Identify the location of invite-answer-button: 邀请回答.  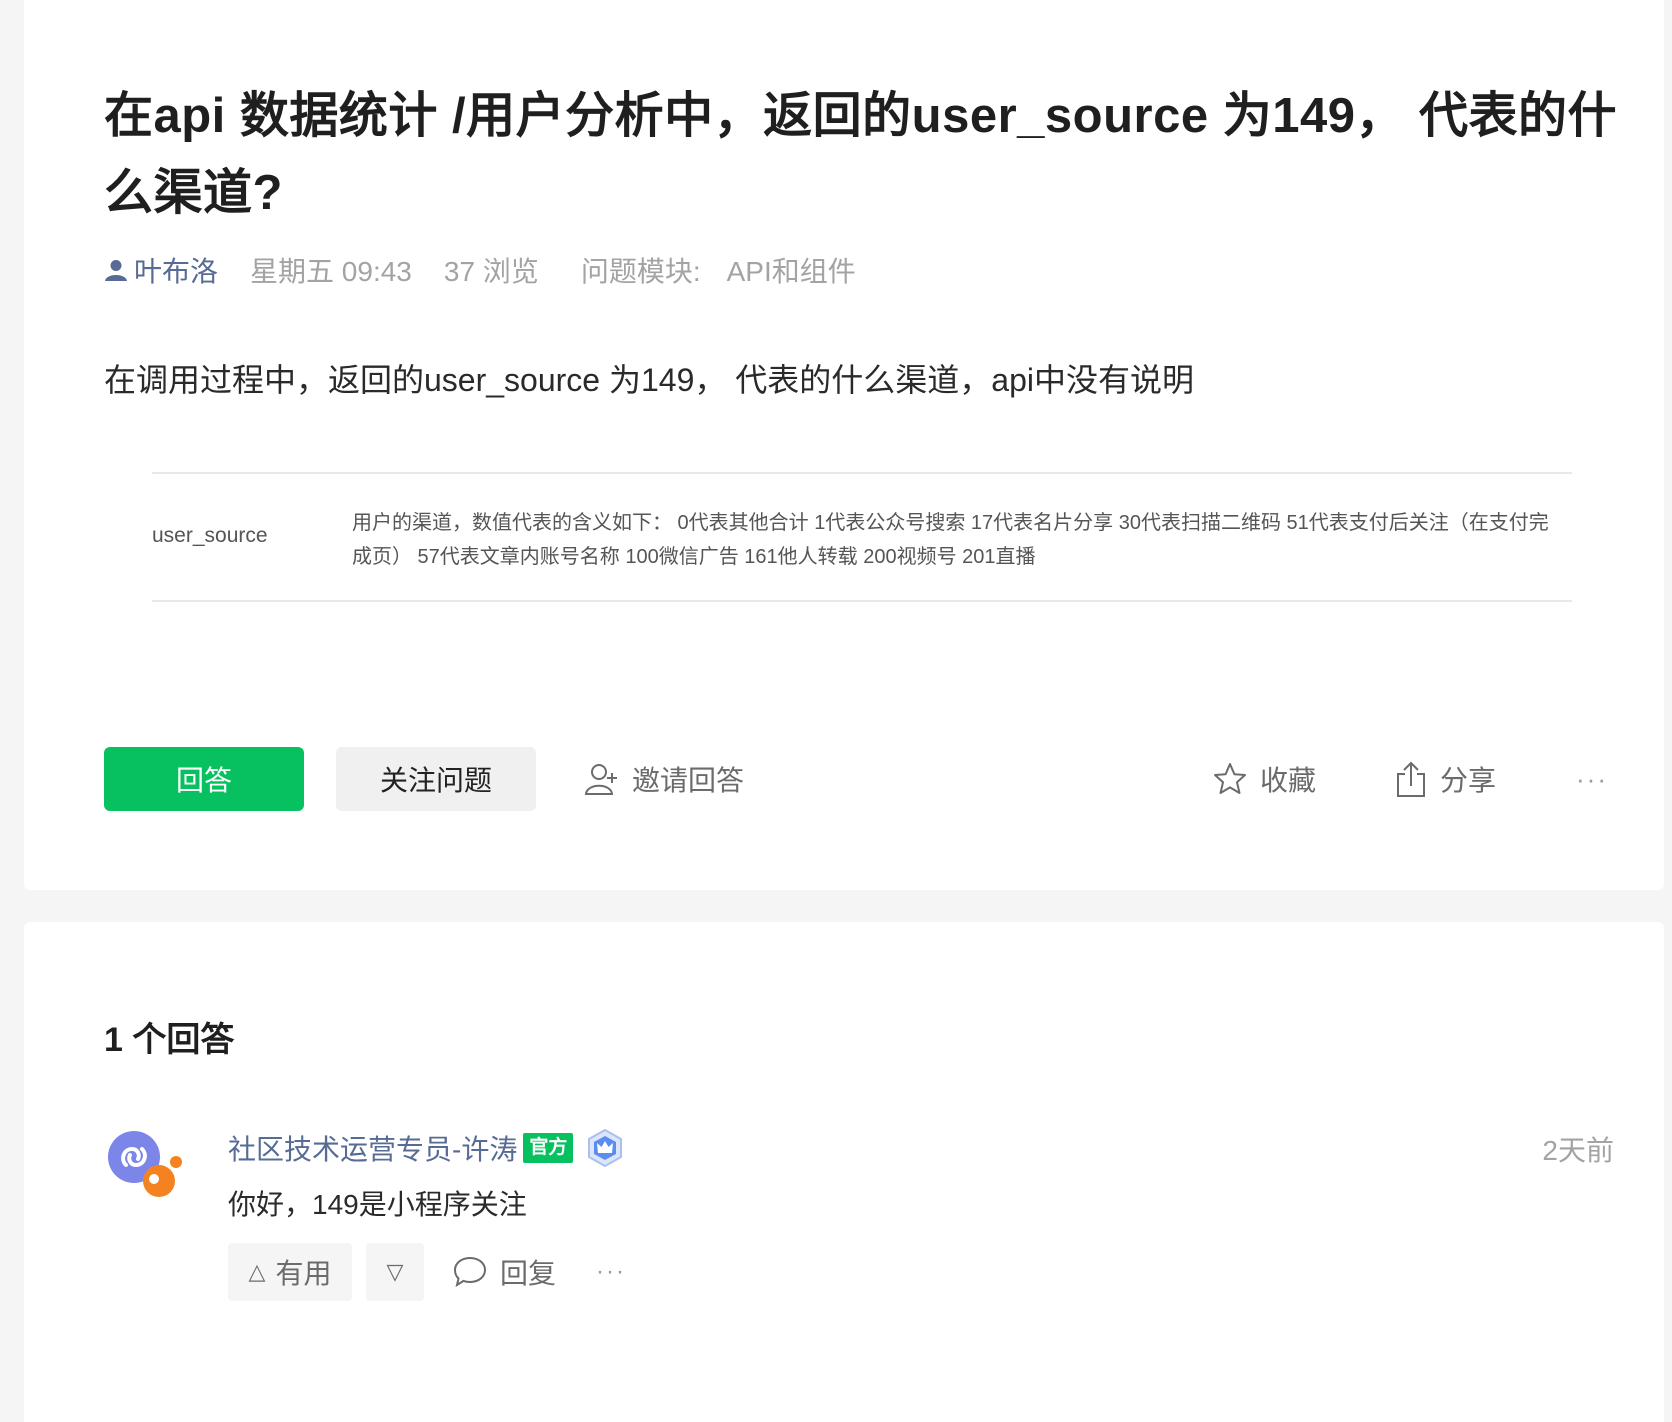
(664, 779).